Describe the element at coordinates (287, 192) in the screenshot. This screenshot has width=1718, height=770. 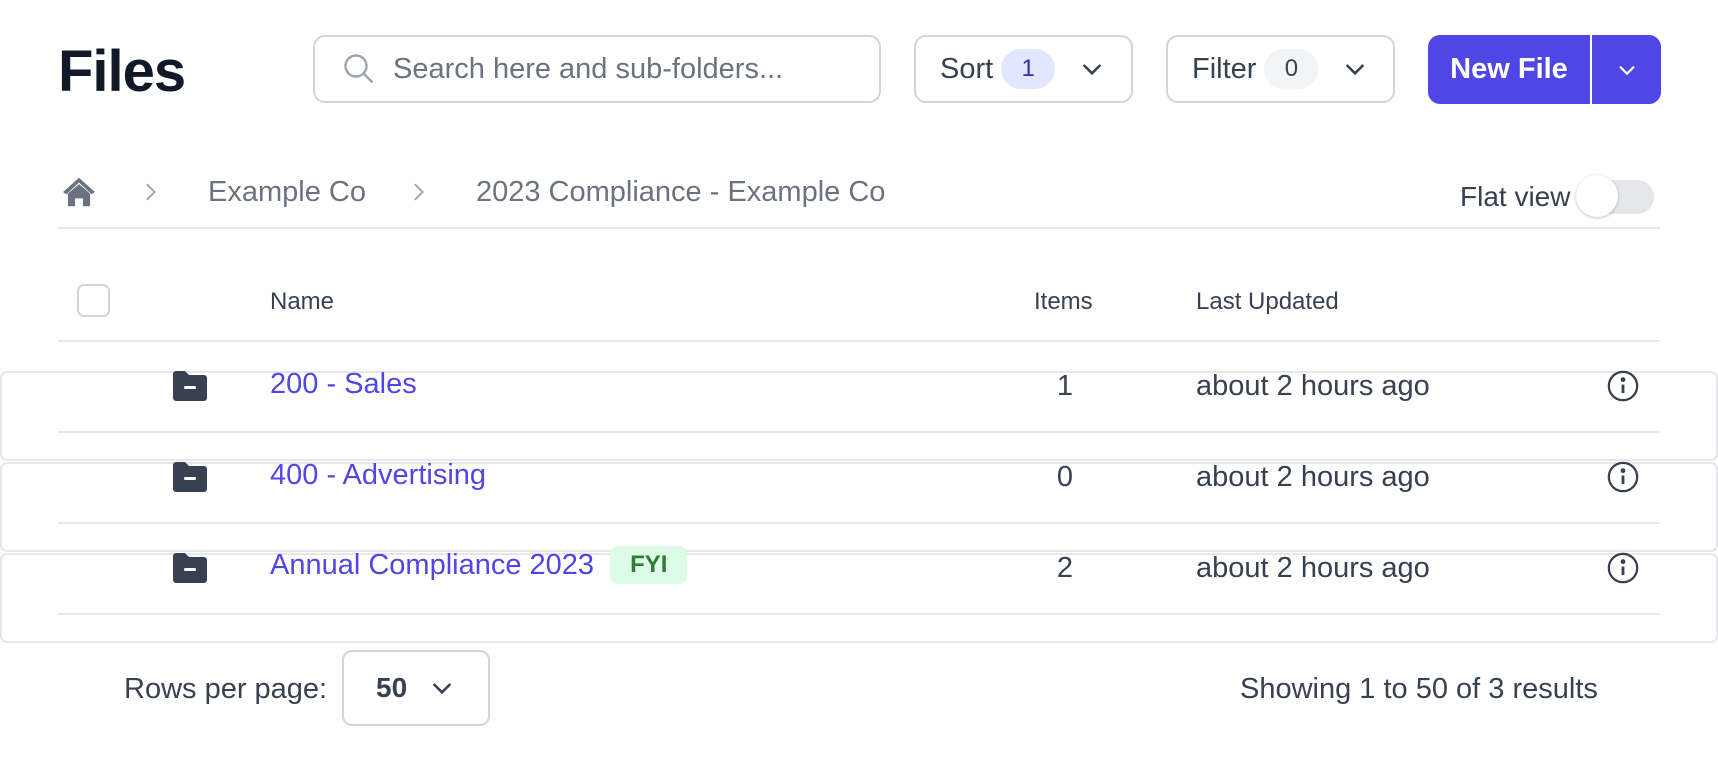
I see `breadcrumb-item: Example Co` at that location.